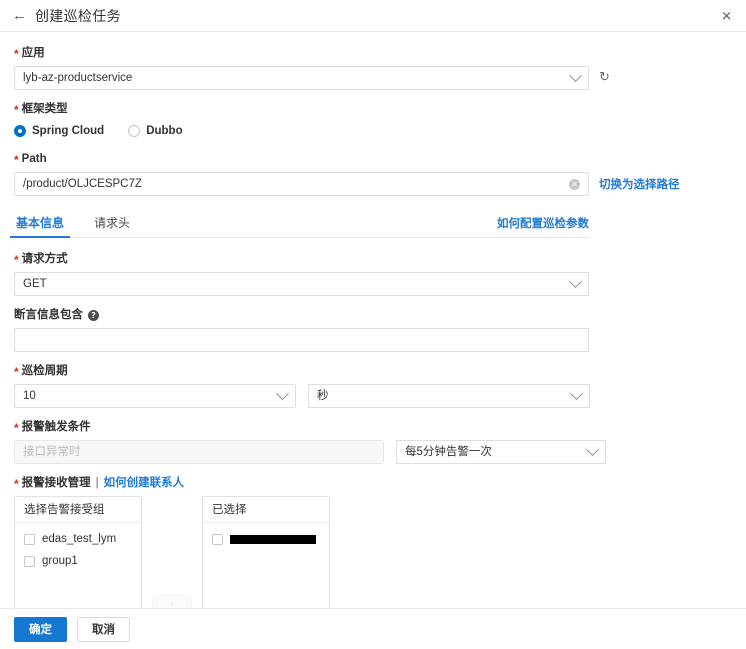 The width and height of the screenshot is (746, 649). I want to click on field-assertion: 断言信息包含 ?, so click(373, 330).